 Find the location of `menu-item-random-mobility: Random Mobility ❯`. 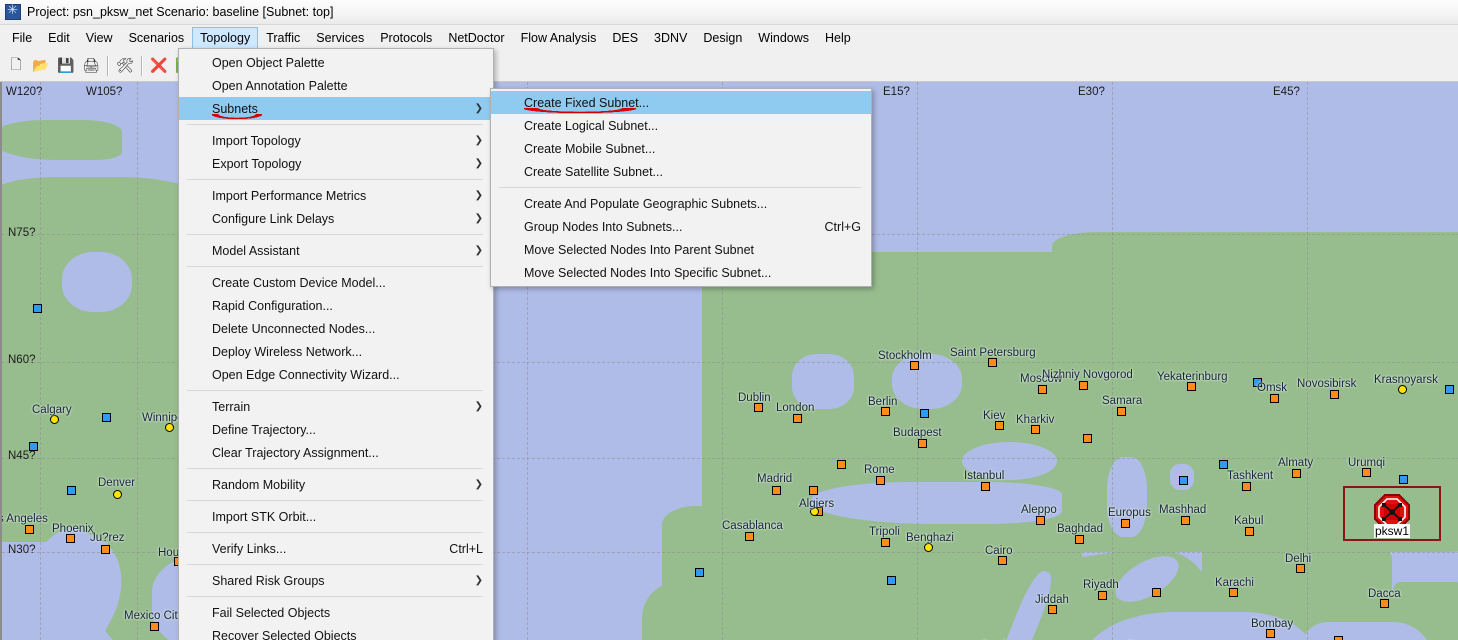

menu-item-random-mobility: Random Mobility ❯ is located at coordinates (336, 484).